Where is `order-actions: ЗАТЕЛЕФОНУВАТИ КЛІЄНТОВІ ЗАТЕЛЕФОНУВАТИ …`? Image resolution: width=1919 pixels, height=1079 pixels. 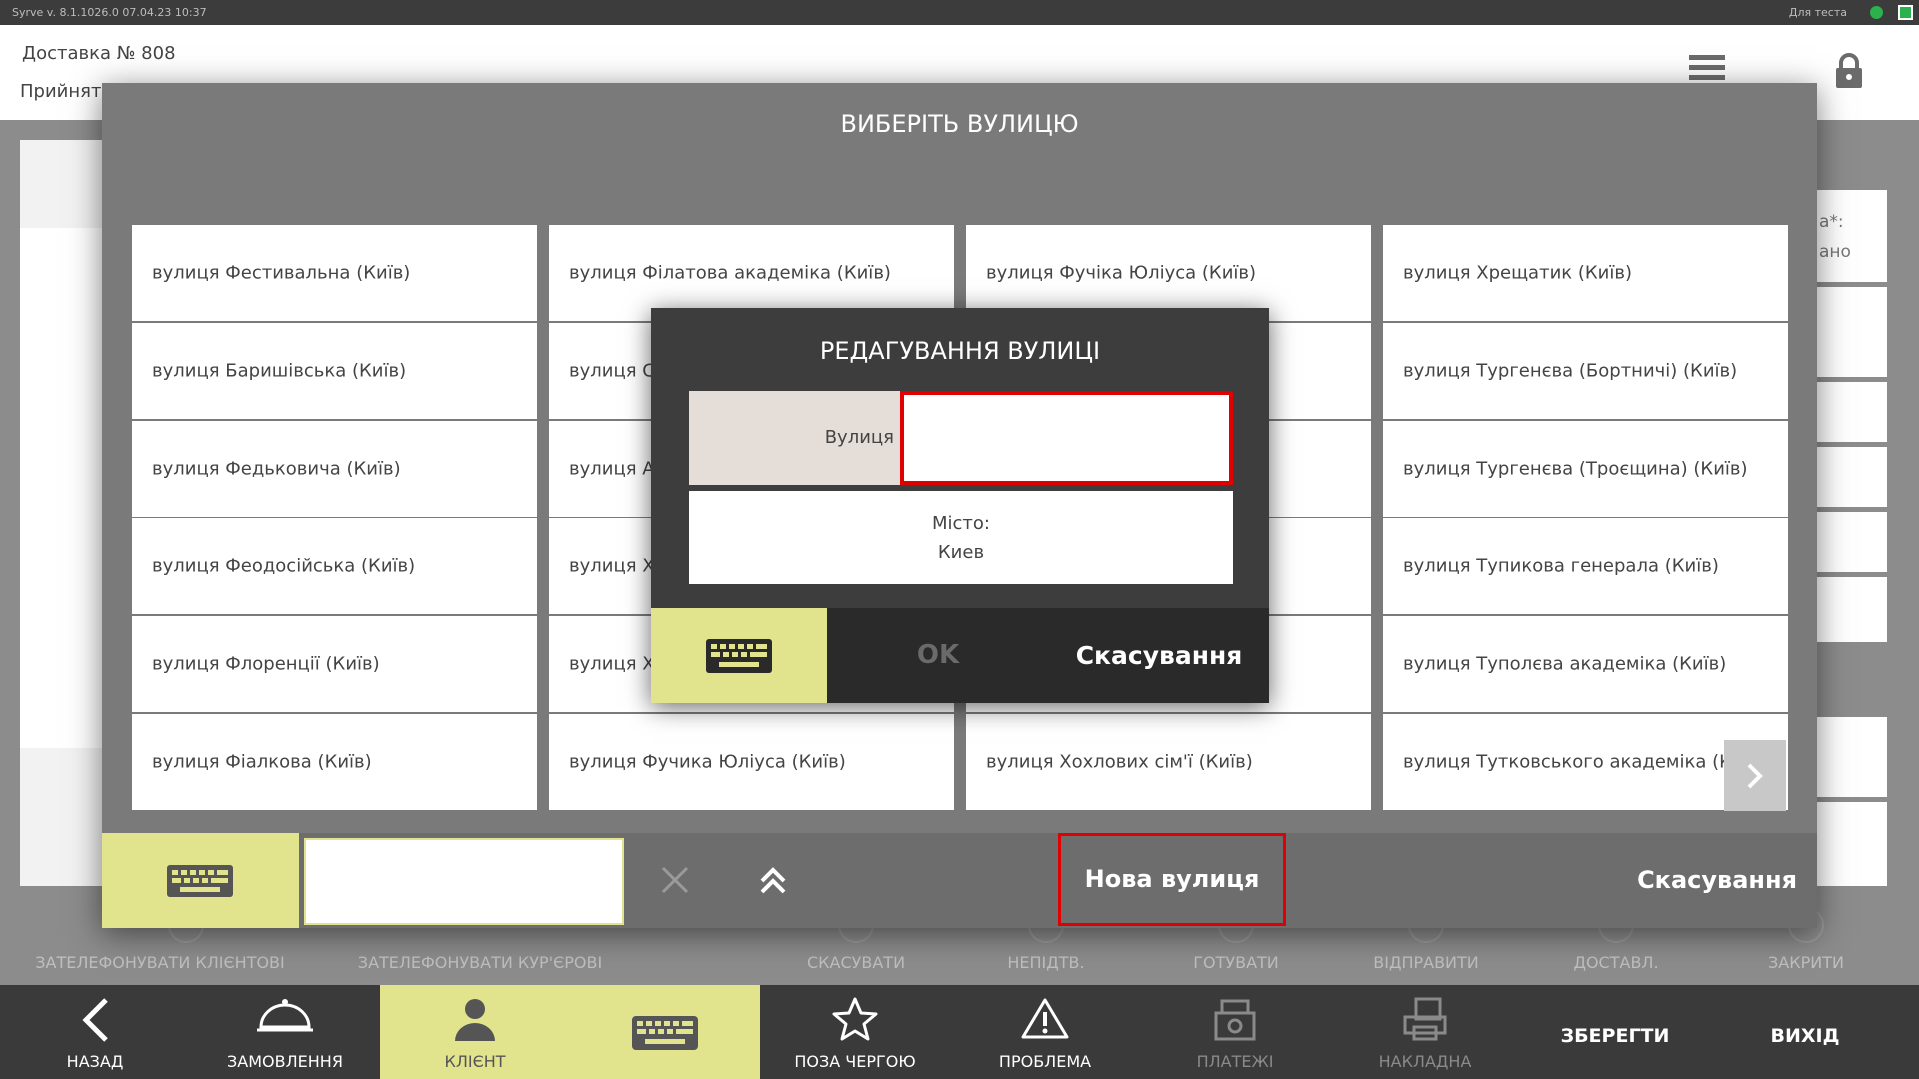 order-actions: ЗАТЕЛЕФОНУВАТИ КЛІЄНТОВІ ЗАТЕЛЕФОНУВАТИ … is located at coordinates (959, 946).